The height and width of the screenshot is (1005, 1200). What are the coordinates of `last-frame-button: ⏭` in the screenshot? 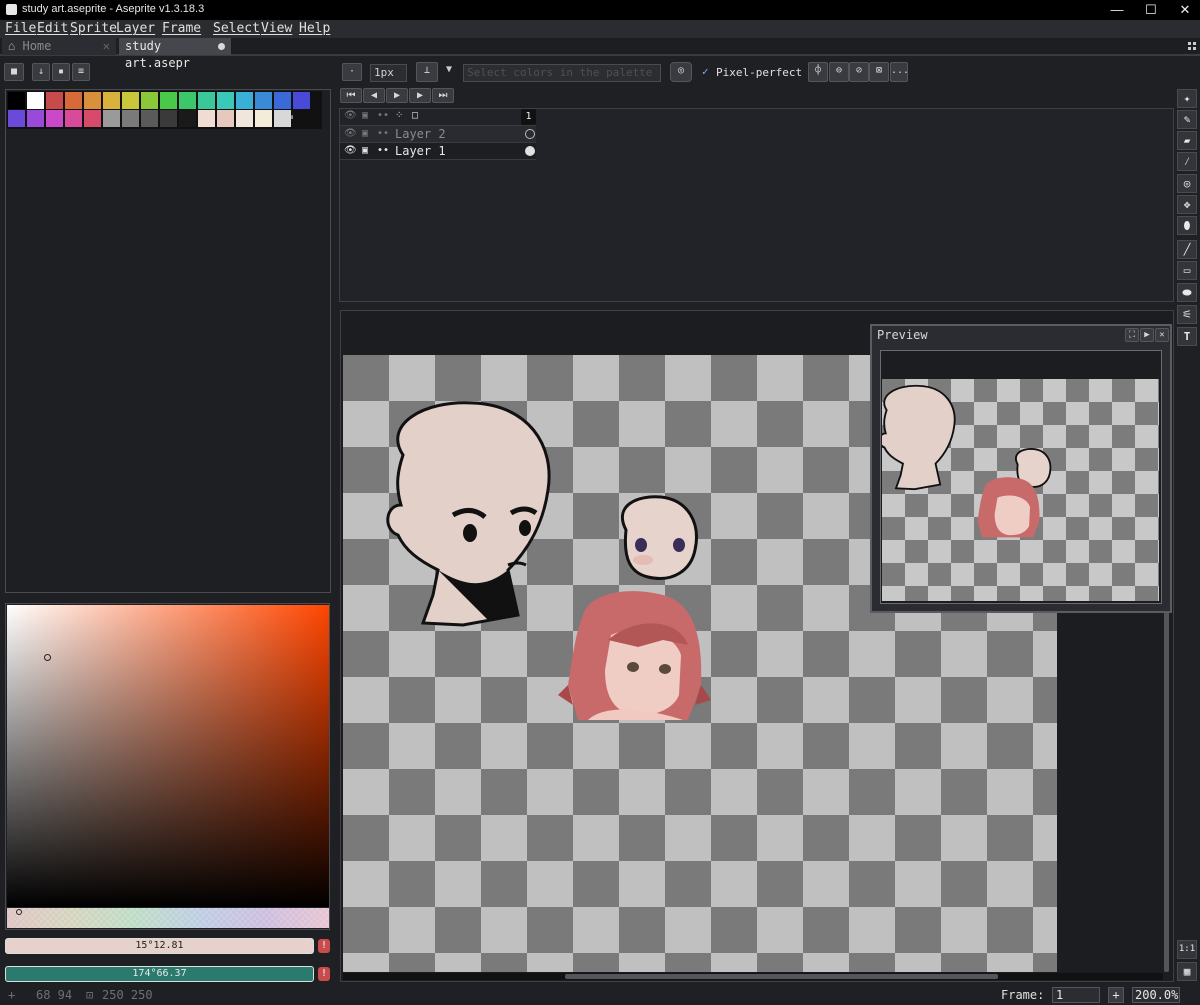 It's located at (443, 95).